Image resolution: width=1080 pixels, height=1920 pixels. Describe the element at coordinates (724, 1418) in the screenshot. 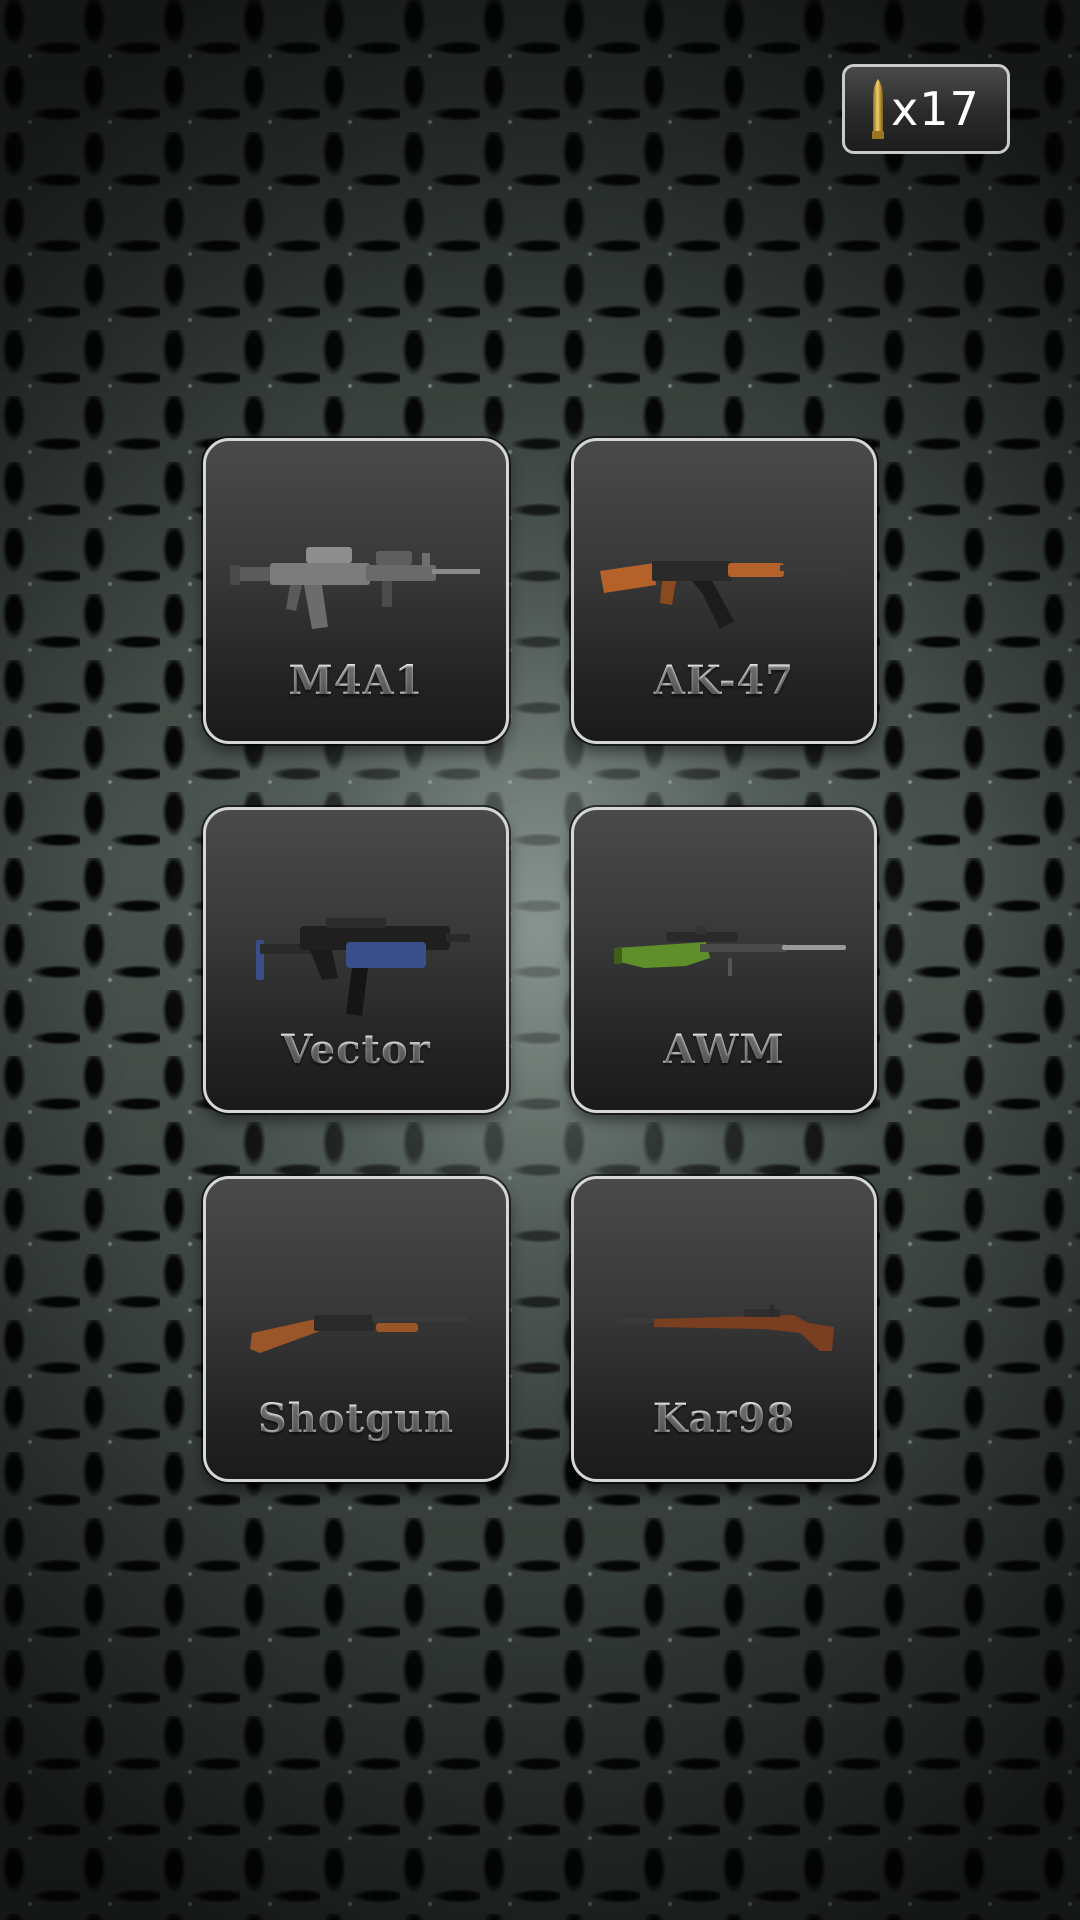

I see `weapon-name: Kar98` at that location.